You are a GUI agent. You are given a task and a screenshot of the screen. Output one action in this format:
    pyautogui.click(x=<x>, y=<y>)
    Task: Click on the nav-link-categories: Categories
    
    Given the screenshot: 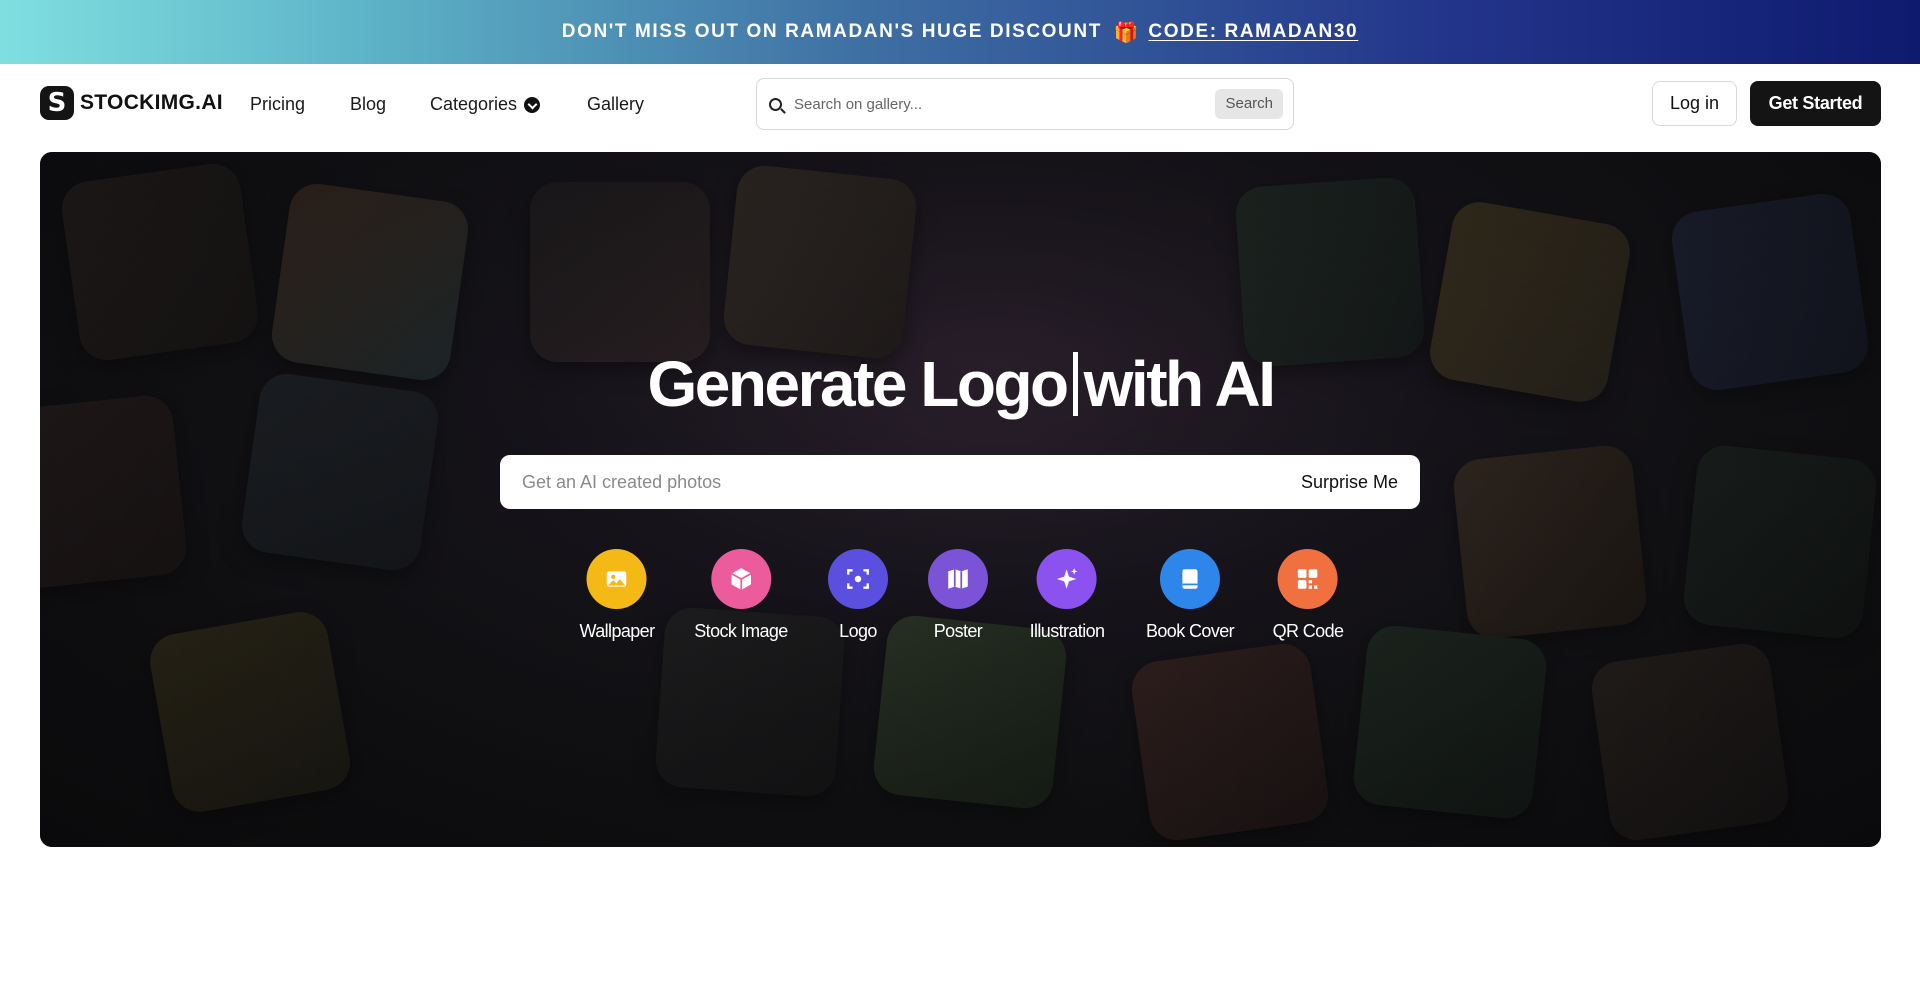 What is the action you would take?
    pyautogui.click(x=485, y=104)
    